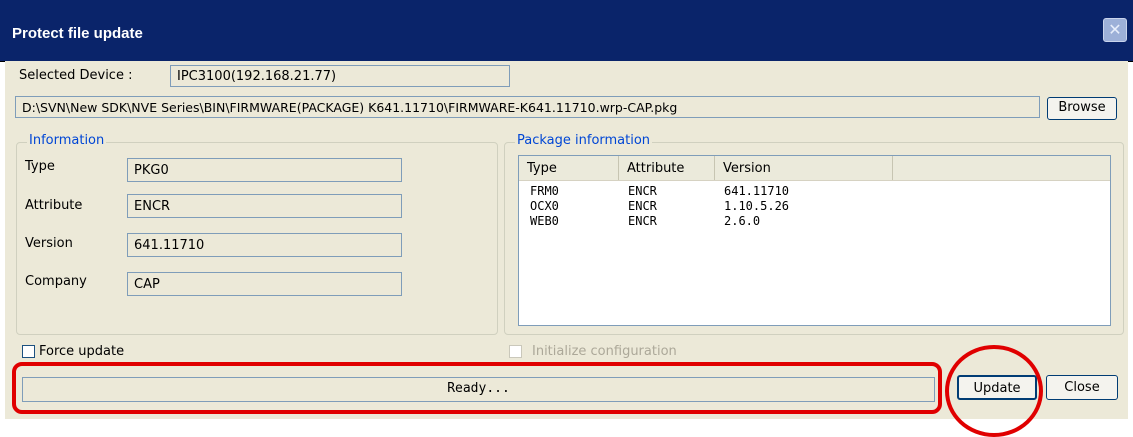 This screenshot has height=437, width=1133. I want to click on title-bar: Protect file update ✕, so click(566, 31).